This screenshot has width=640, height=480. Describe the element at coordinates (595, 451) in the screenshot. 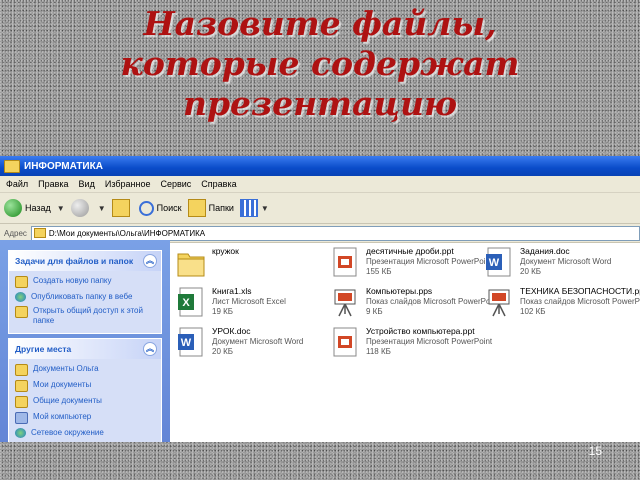

I see `page-number: 15` at that location.